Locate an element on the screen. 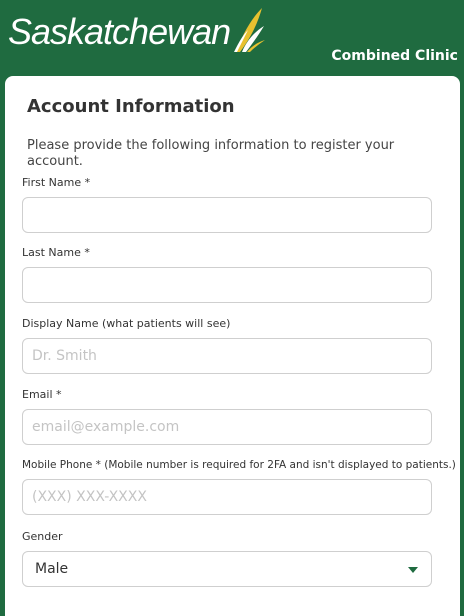 This screenshot has height=616, width=464. logo-wordmark: Saskatchewan is located at coordinates (119, 31).